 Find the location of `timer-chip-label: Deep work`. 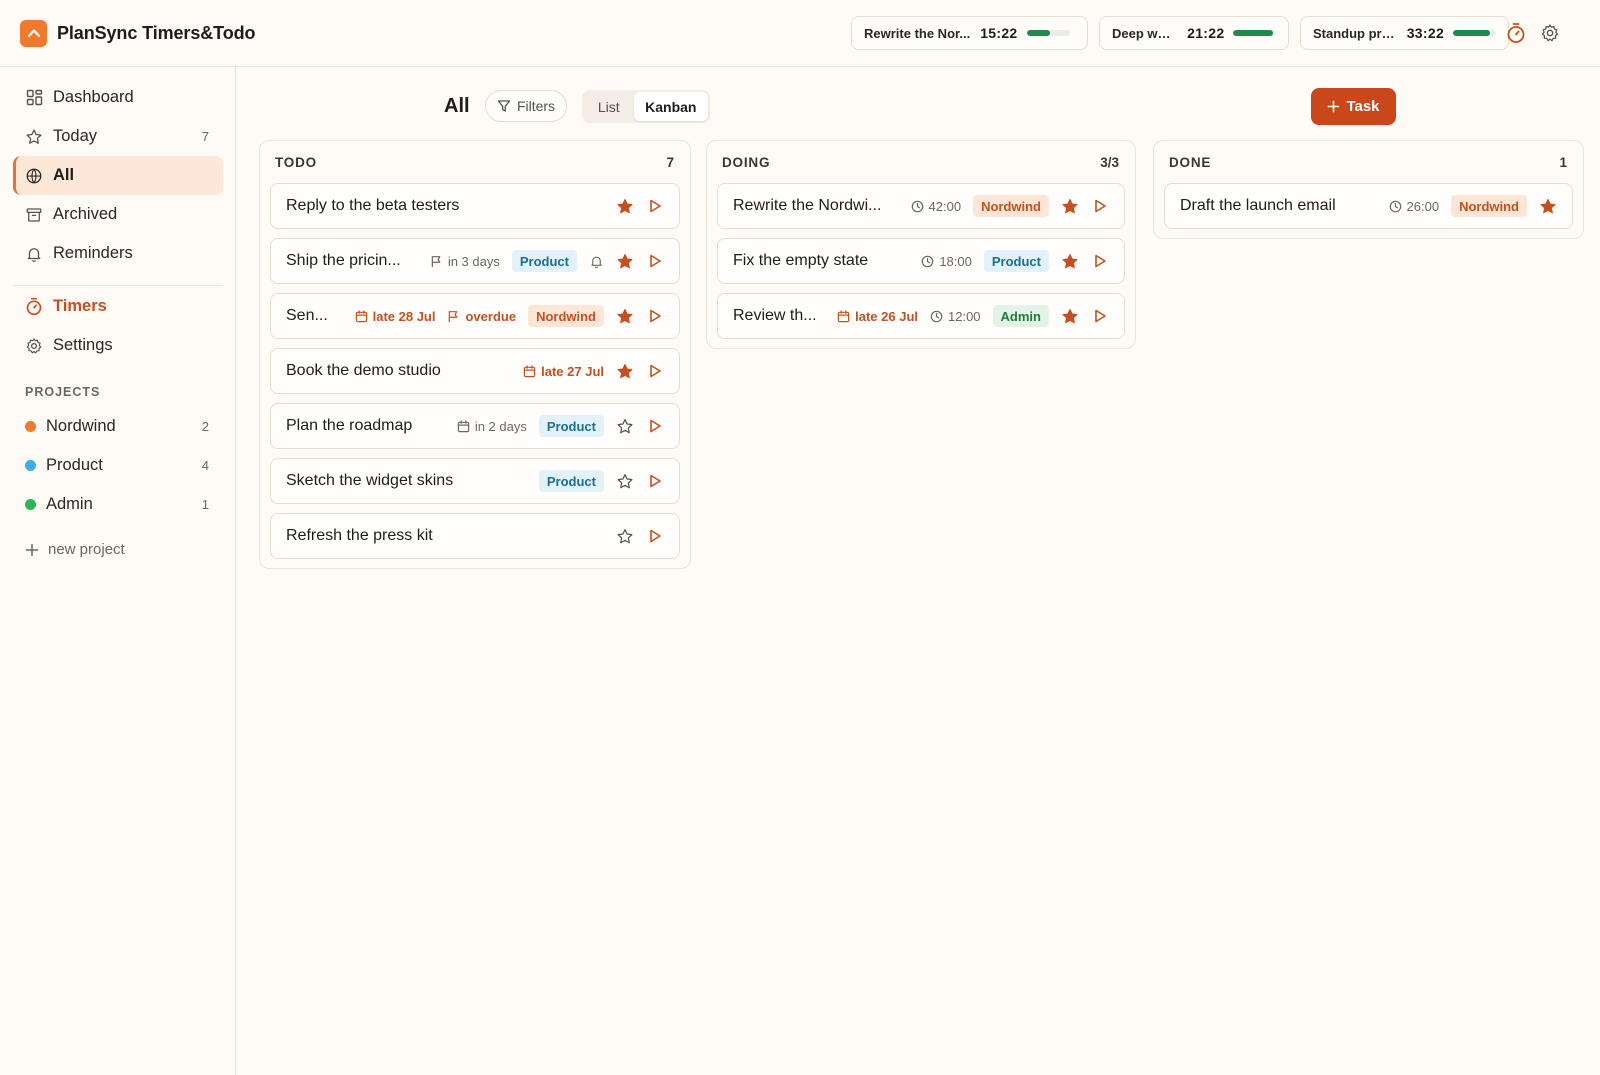

timer-chip-label: Deep work is located at coordinates (1145, 33).